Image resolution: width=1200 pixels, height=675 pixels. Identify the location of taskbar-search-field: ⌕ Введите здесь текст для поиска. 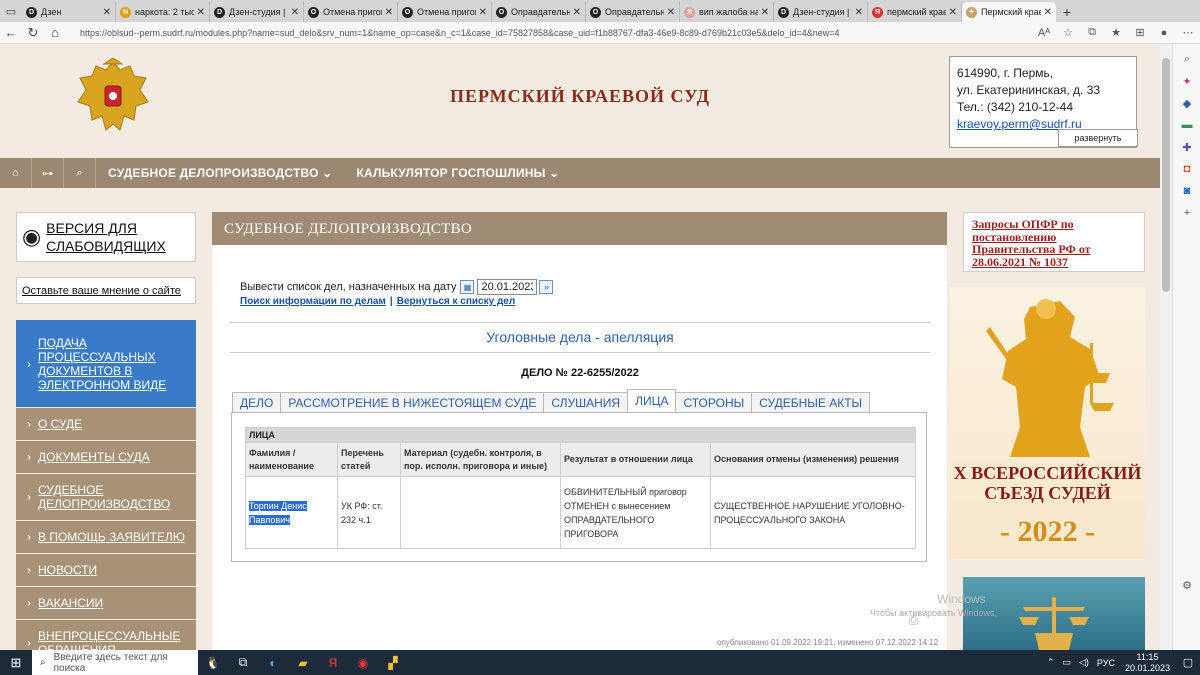
(115, 662).